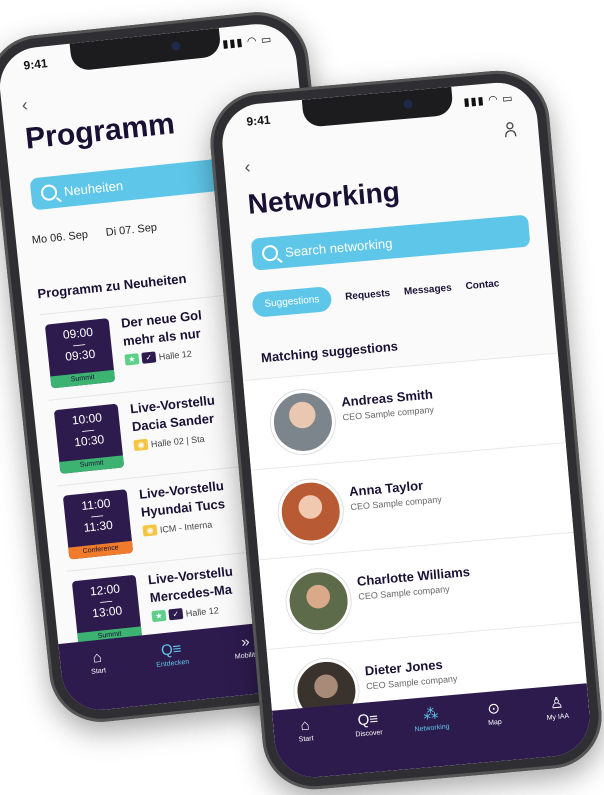 The height and width of the screenshot is (795, 604). I want to click on tab-messages: Messages, so click(428, 290).